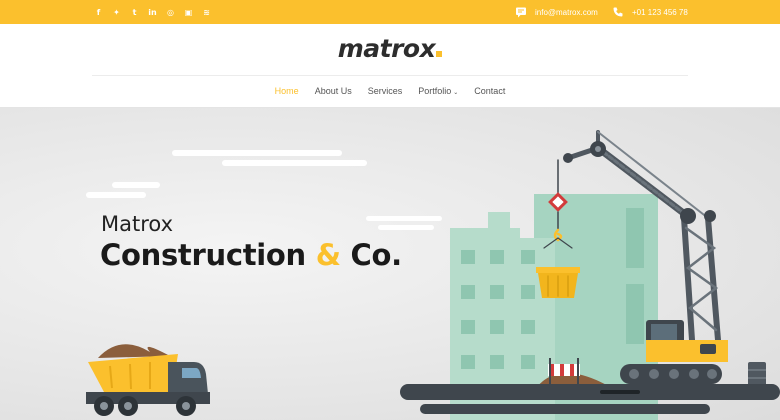 This screenshot has height=420, width=780. I want to click on hero-title-b: Co., so click(371, 255).